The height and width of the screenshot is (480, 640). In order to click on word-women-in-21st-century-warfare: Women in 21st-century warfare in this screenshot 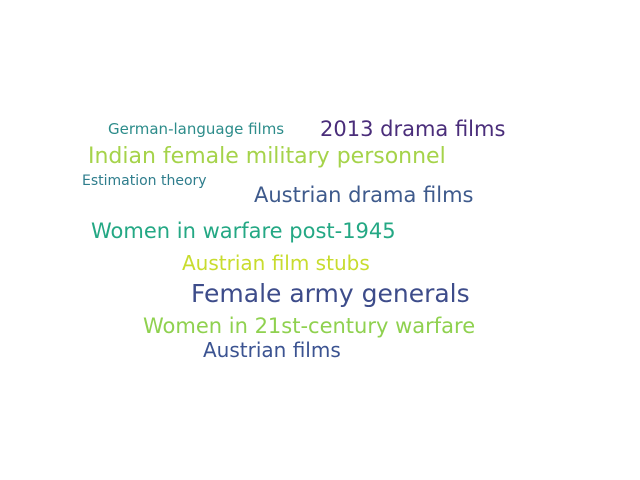, I will do `click(309, 326)`.